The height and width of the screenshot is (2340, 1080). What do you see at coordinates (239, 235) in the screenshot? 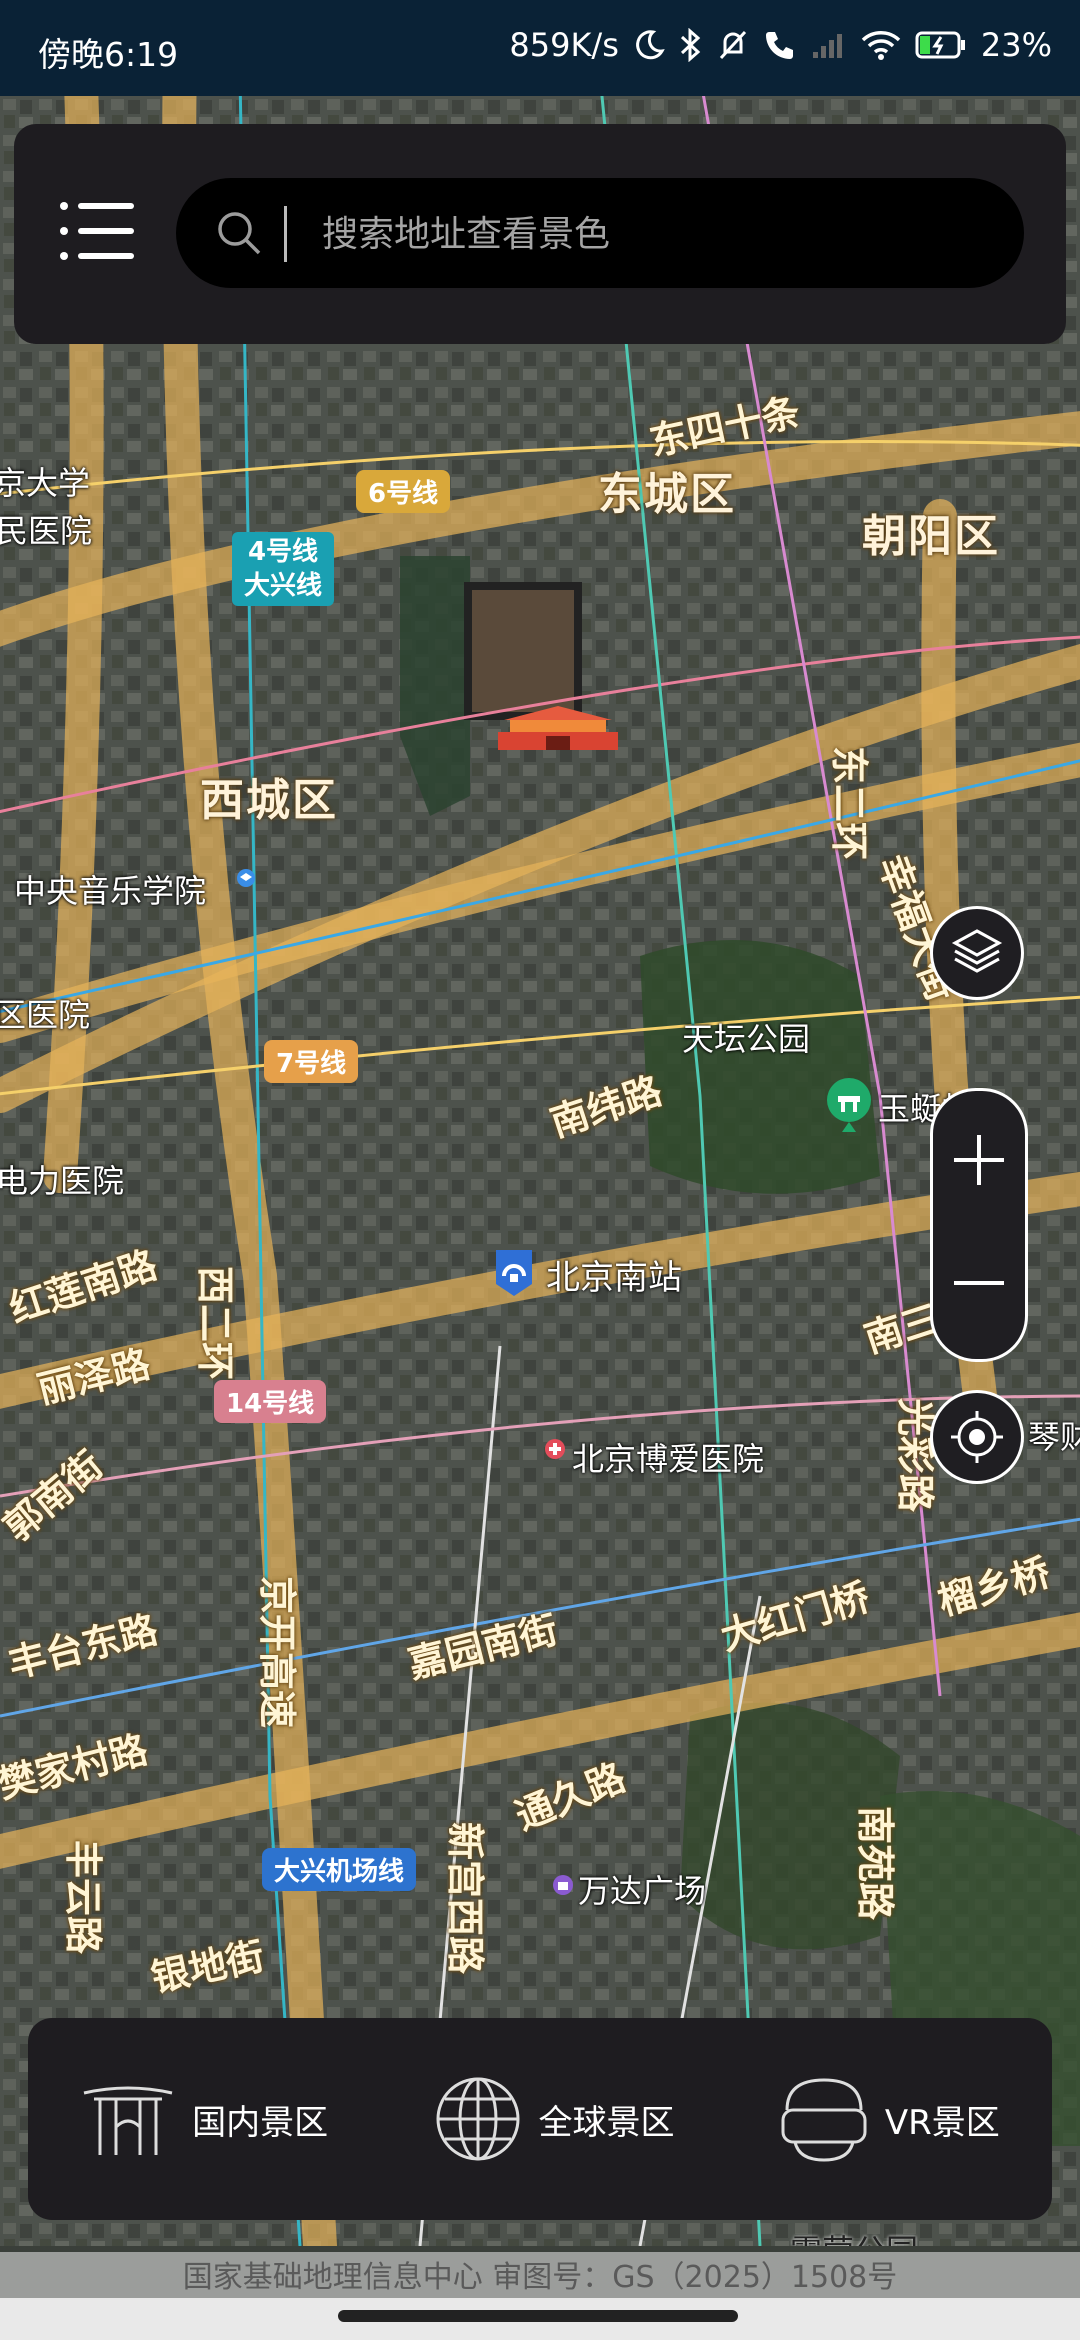
I see `search-icon` at bounding box center [239, 235].